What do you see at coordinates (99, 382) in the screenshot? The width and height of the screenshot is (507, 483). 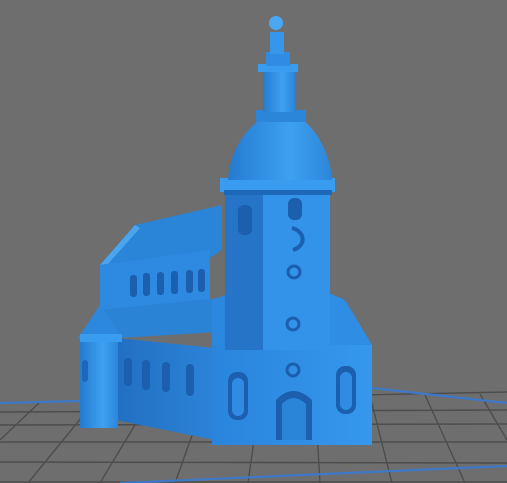 I see `round-tower` at bounding box center [99, 382].